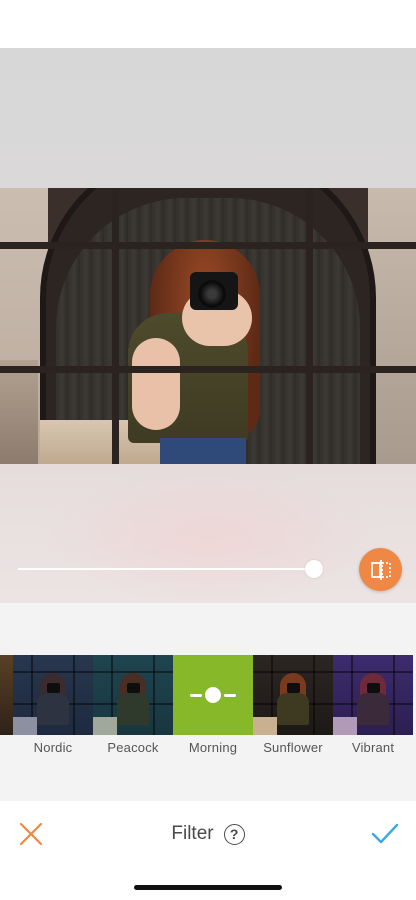  I want to click on filter-label: Morning, so click(213, 747).